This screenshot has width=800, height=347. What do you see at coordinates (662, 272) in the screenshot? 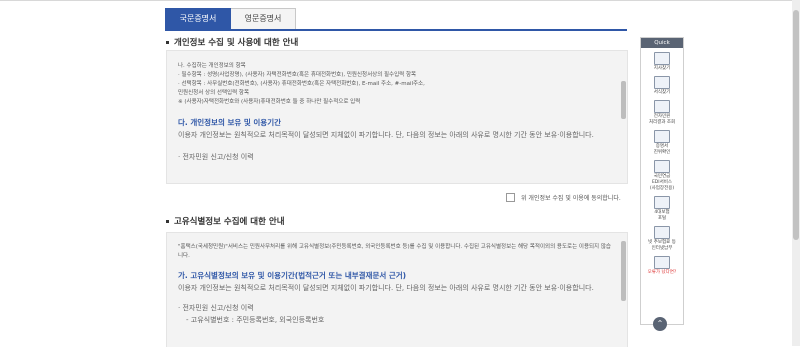
I see `quick-item-label: 오류가 났다면?` at bounding box center [662, 272].